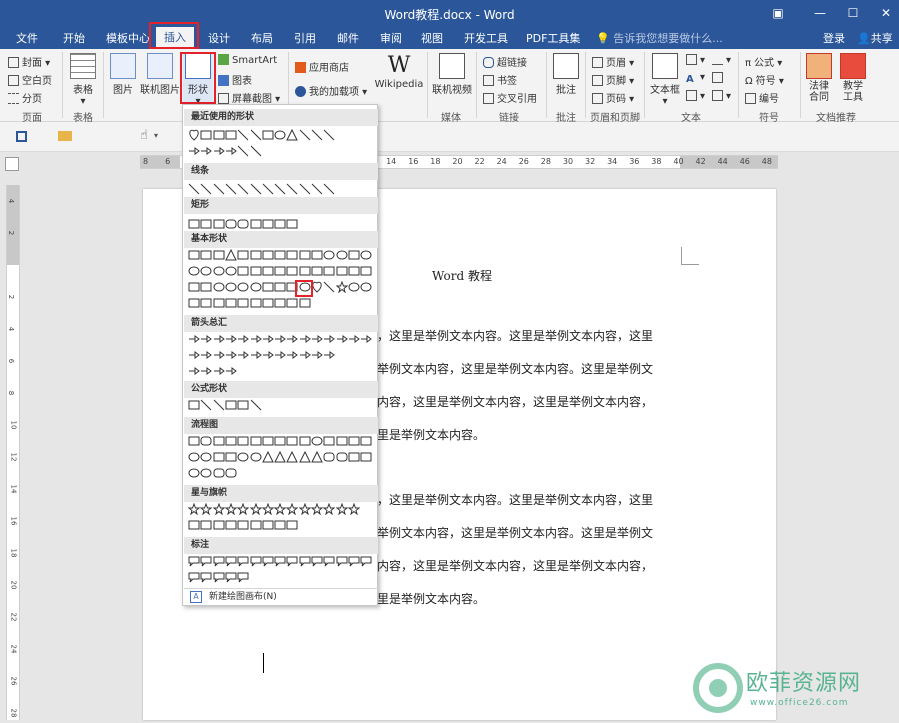 The width and height of the screenshot is (899, 723). I want to click on footer-button: 页脚 ▾, so click(613, 79).